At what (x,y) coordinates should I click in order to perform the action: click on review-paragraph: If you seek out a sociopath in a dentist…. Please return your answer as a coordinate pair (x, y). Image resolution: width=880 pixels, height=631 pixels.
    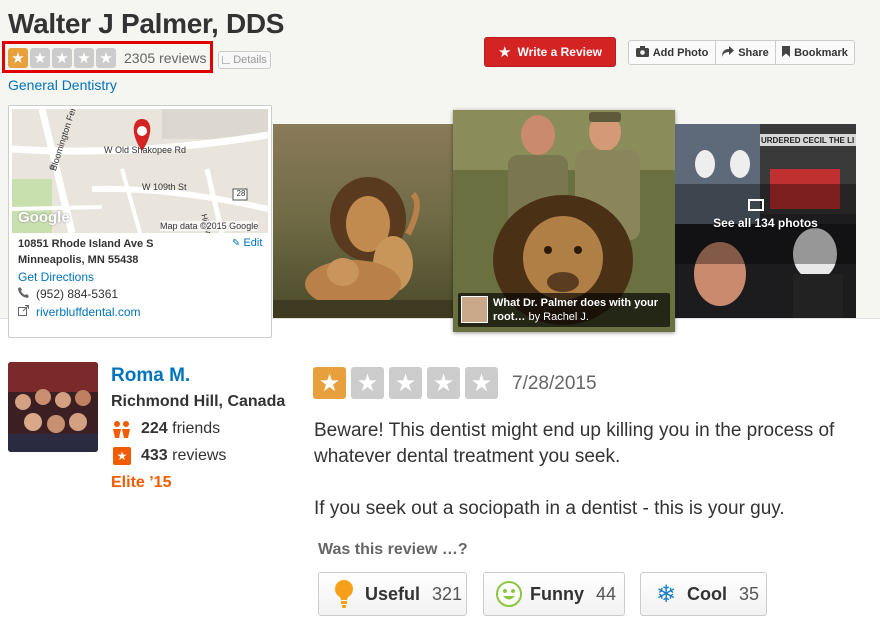
    Looking at the image, I should click on (549, 508).